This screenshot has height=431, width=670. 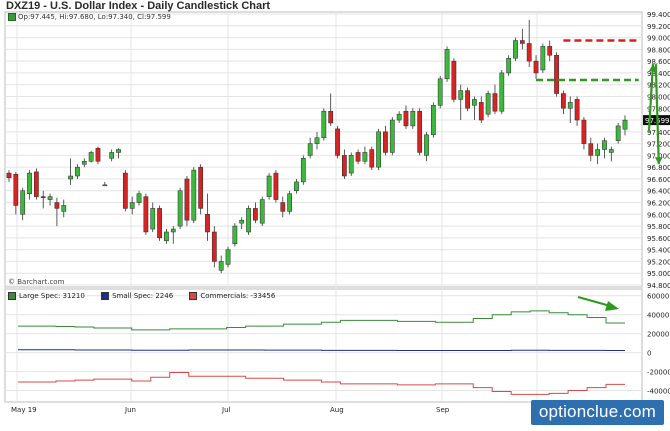 I want to click on y-tick-label: 99.000, so click(x=658, y=39).